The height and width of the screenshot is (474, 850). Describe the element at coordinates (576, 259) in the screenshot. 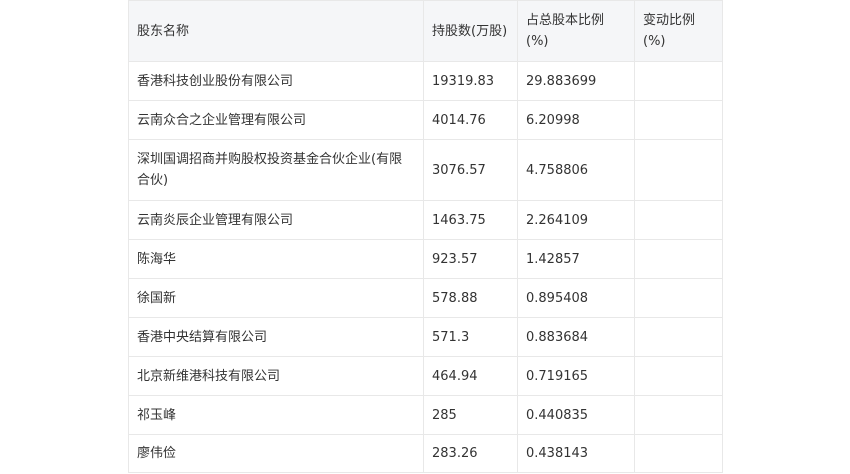

I see `cell-share-ratio: 1.42857` at that location.